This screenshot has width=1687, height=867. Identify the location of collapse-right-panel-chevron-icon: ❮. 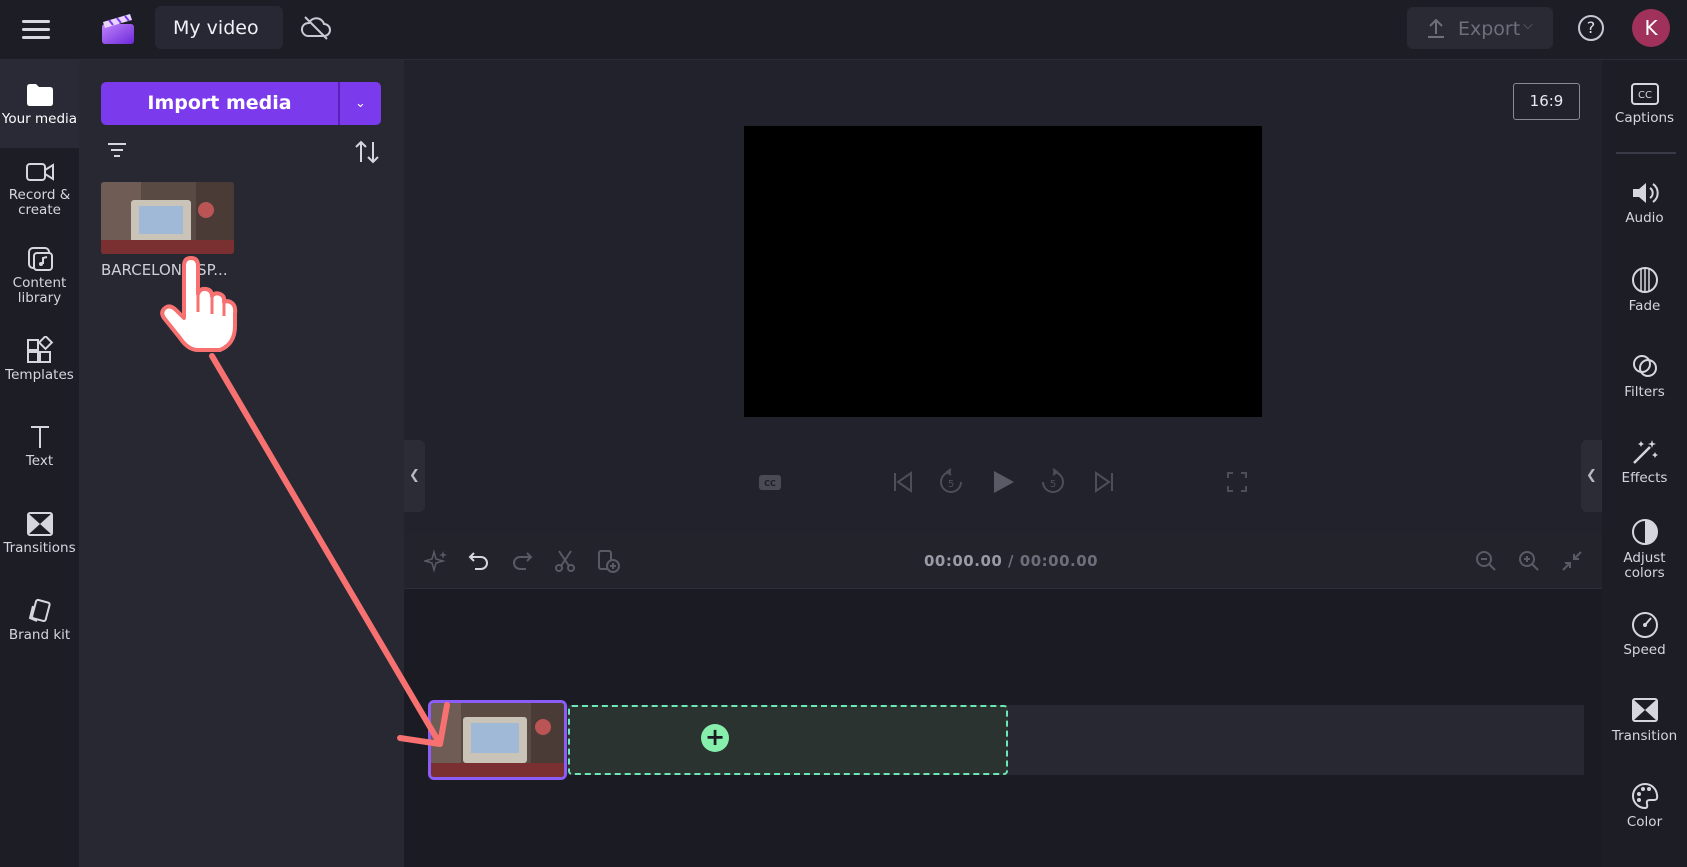
(1591, 476).